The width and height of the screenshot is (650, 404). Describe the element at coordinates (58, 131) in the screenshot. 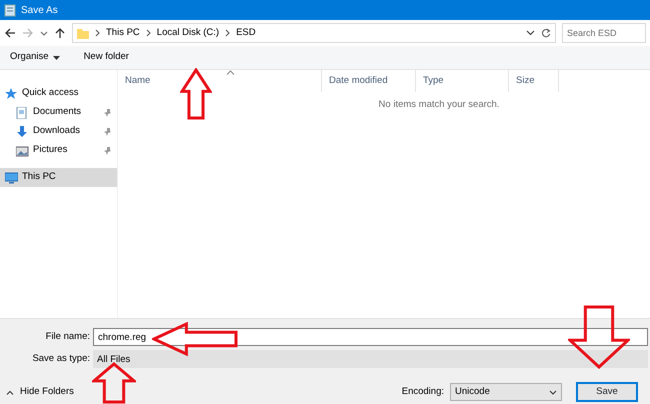

I see `sidebar-item: Downloads` at that location.